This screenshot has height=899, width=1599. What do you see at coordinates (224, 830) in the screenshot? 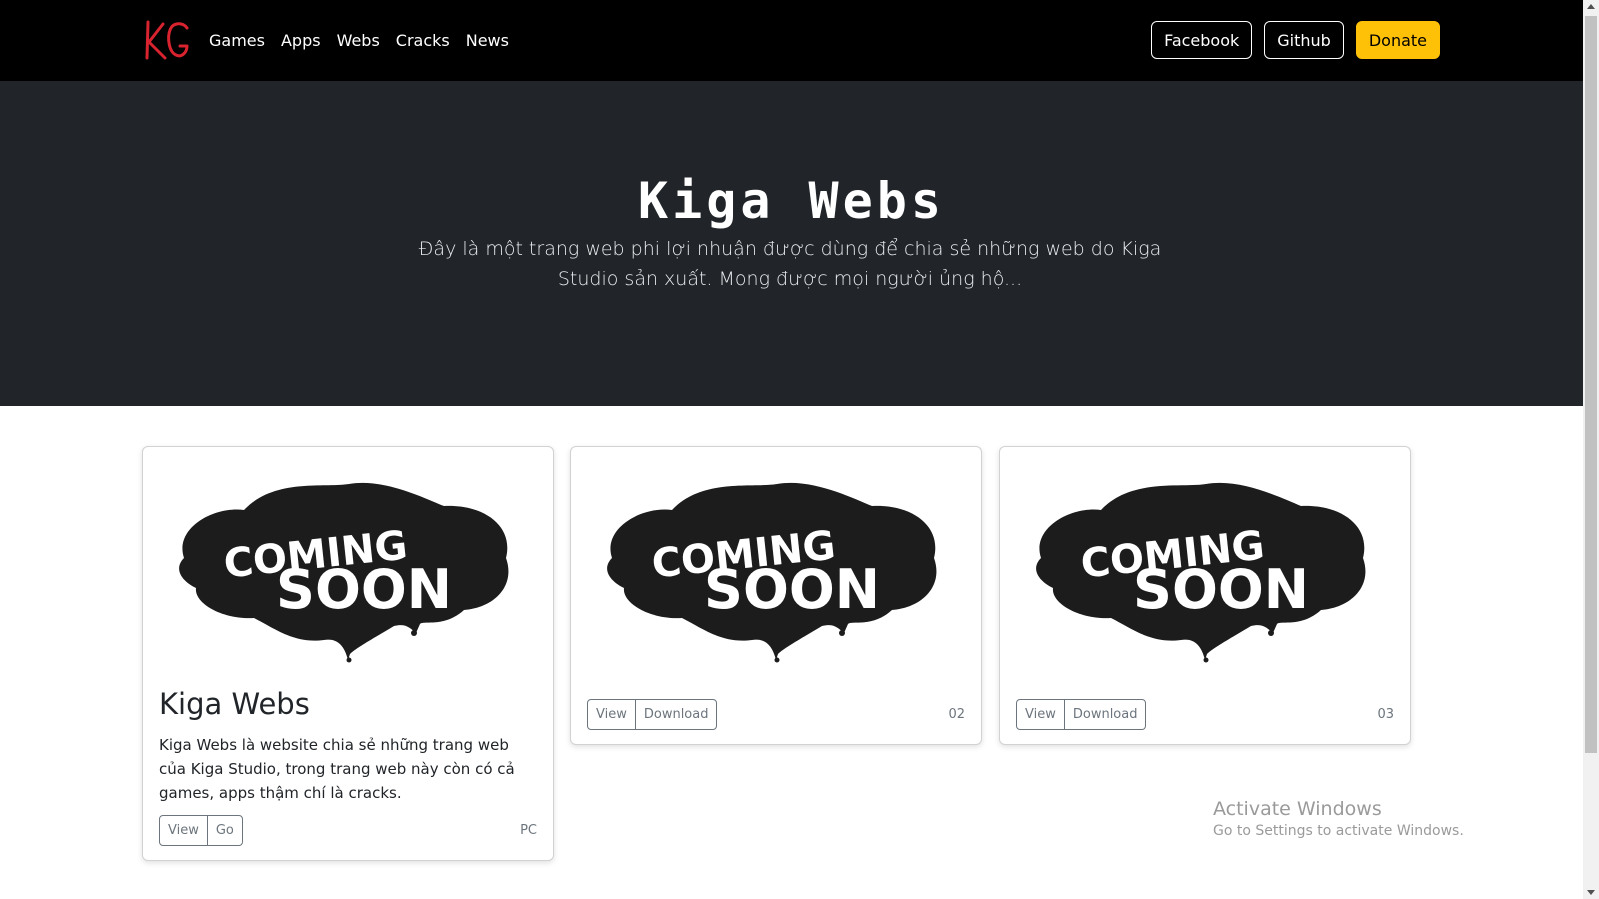
I see `go-button: Go` at bounding box center [224, 830].